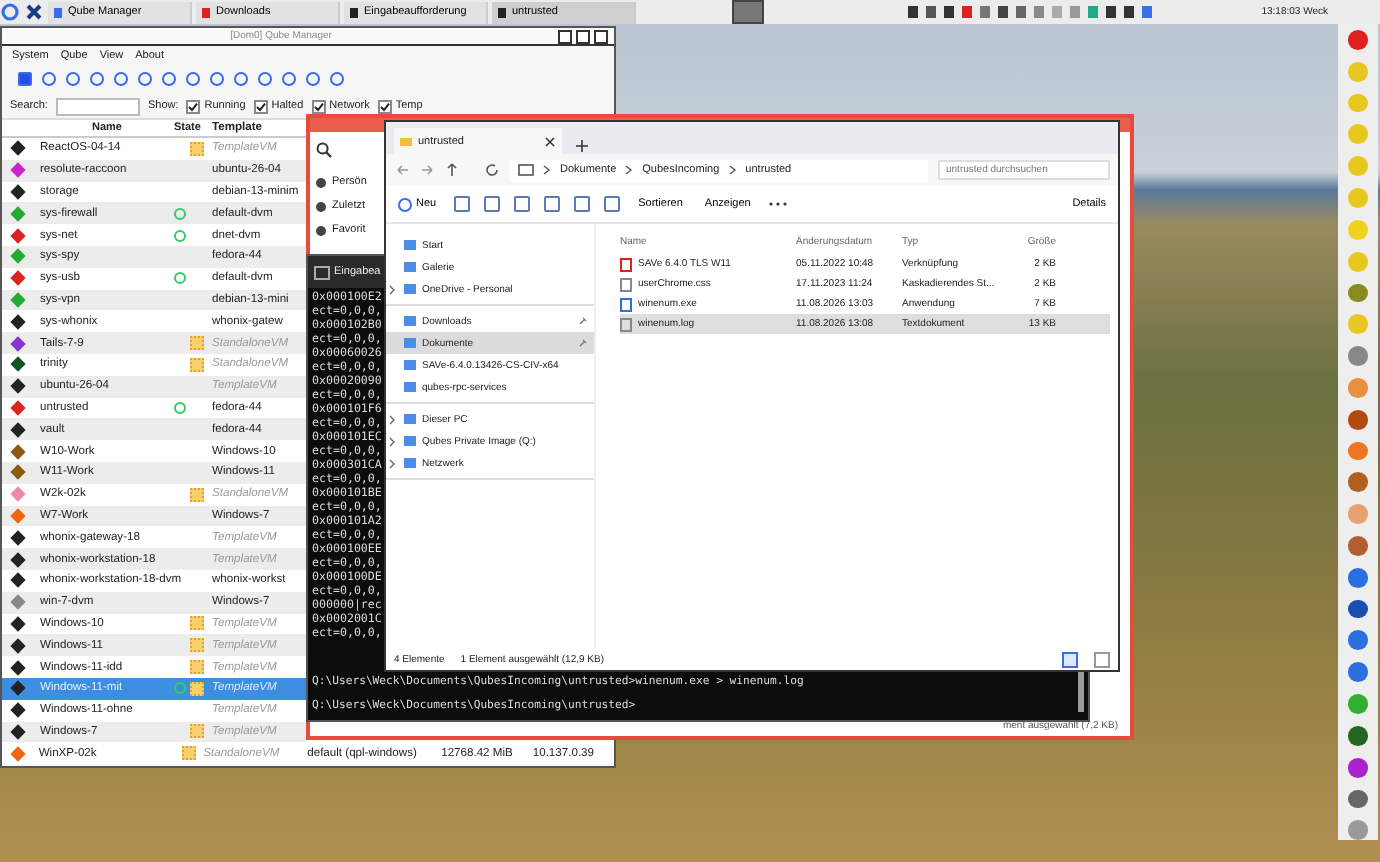  What do you see at coordinates (10, 12) in the screenshot?
I see `q-logo-icon` at bounding box center [10, 12].